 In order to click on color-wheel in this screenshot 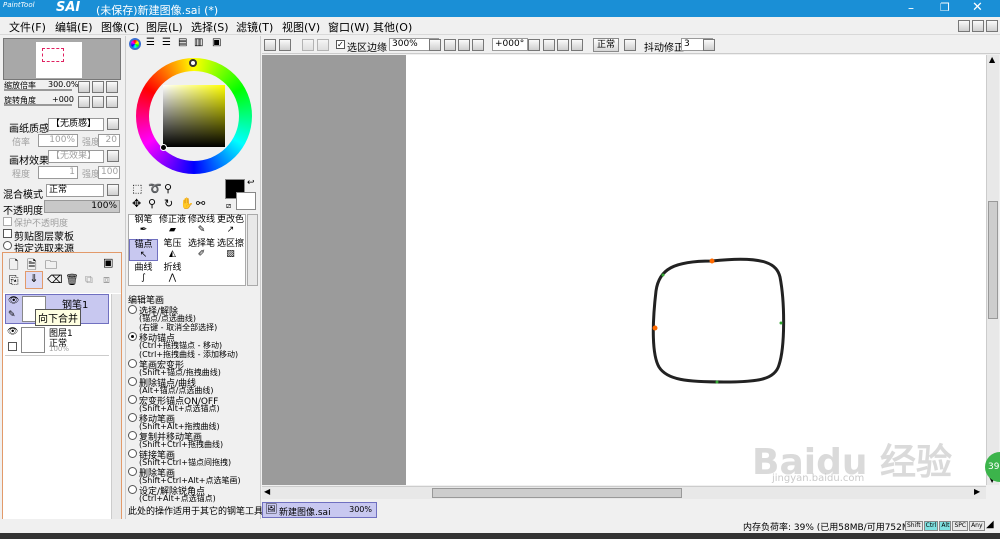, I will do `click(194, 116)`.